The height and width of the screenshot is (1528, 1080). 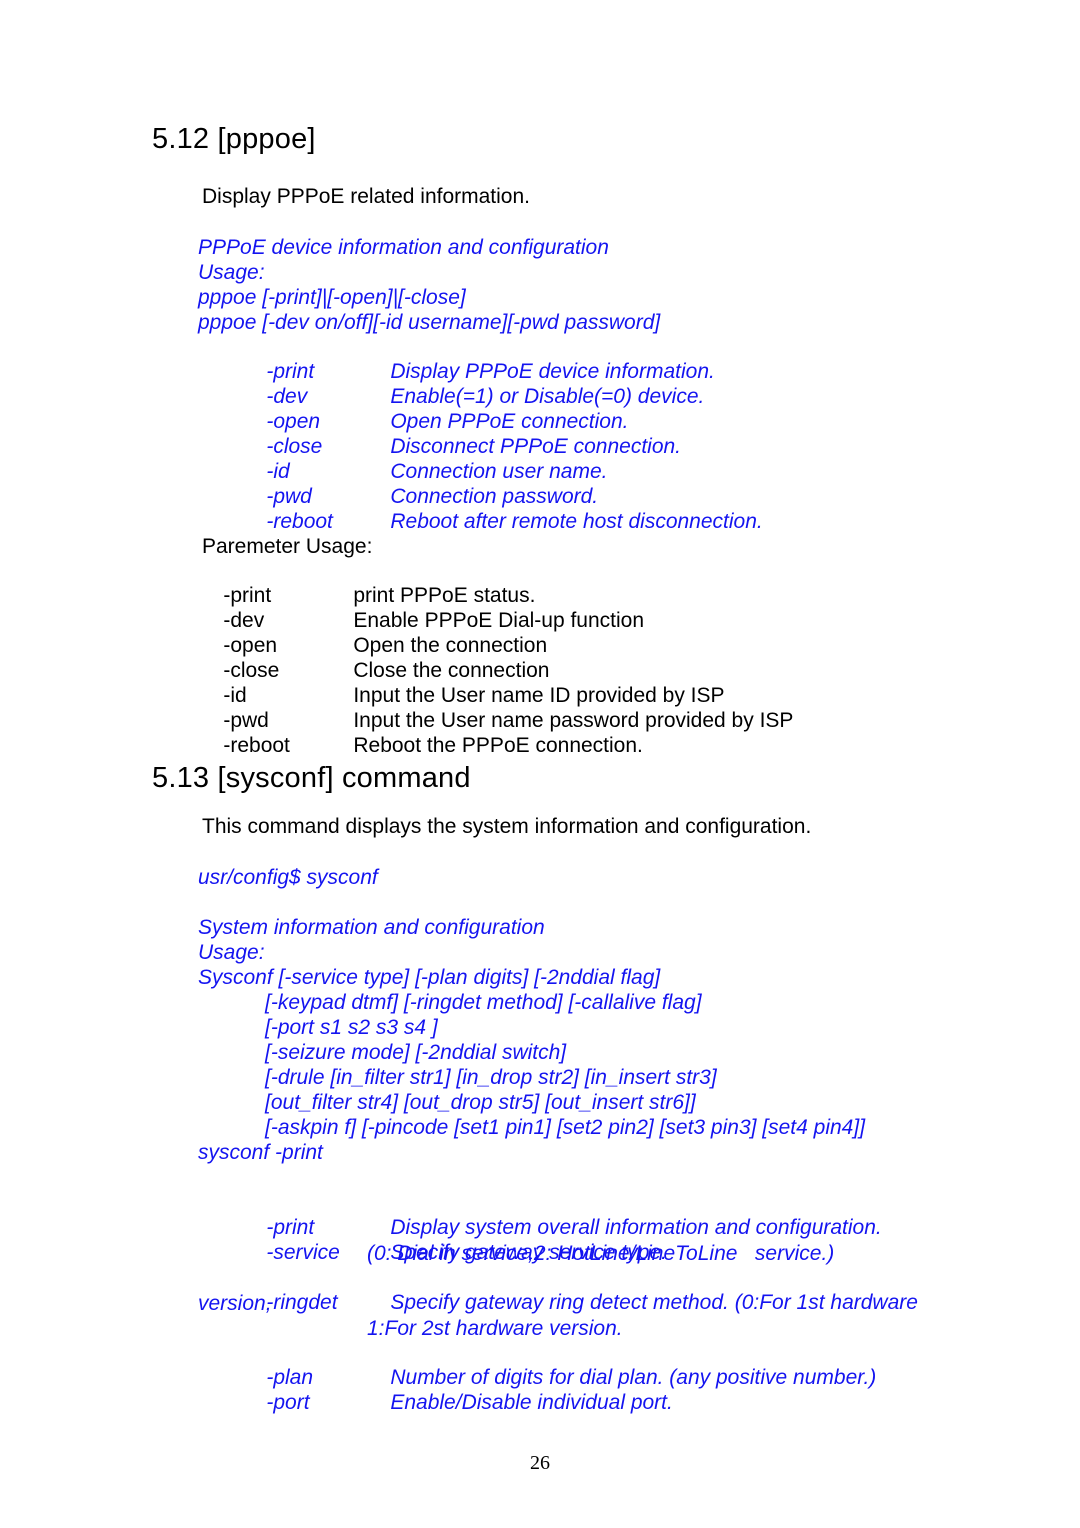 What do you see at coordinates (531, 1402) in the screenshot?
I see `sysconf-option-desc: Enable/Disable individual port.` at bounding box center [531, 1402].